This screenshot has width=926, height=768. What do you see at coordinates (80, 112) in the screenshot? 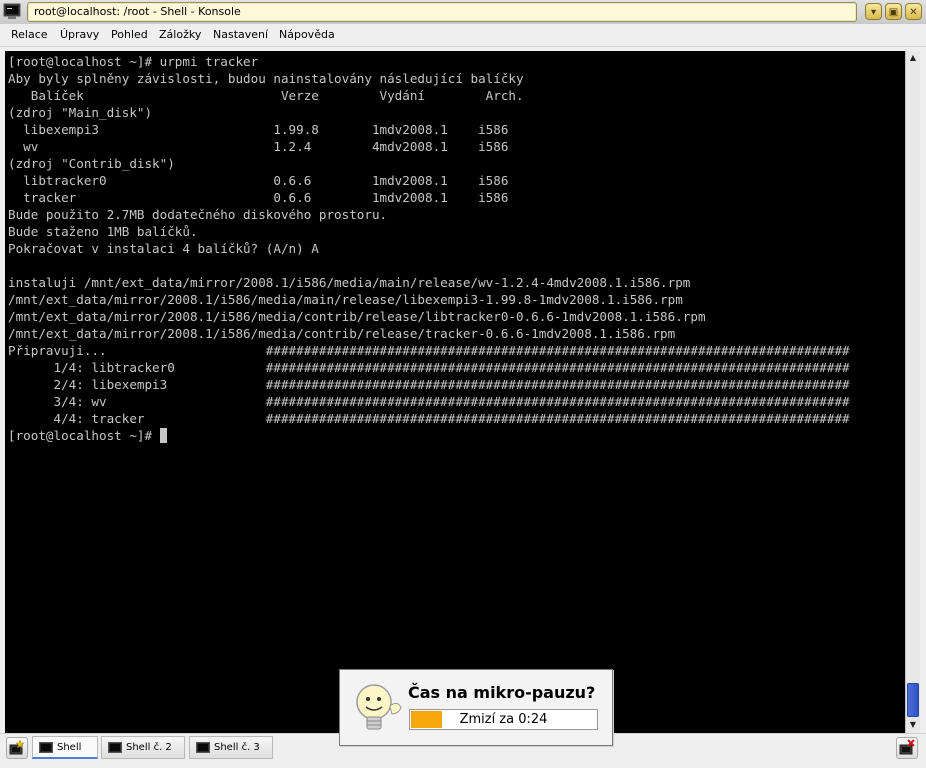
I see `terminal-line: (zdroj "Main_disk")` at bounding box center [80, 112].